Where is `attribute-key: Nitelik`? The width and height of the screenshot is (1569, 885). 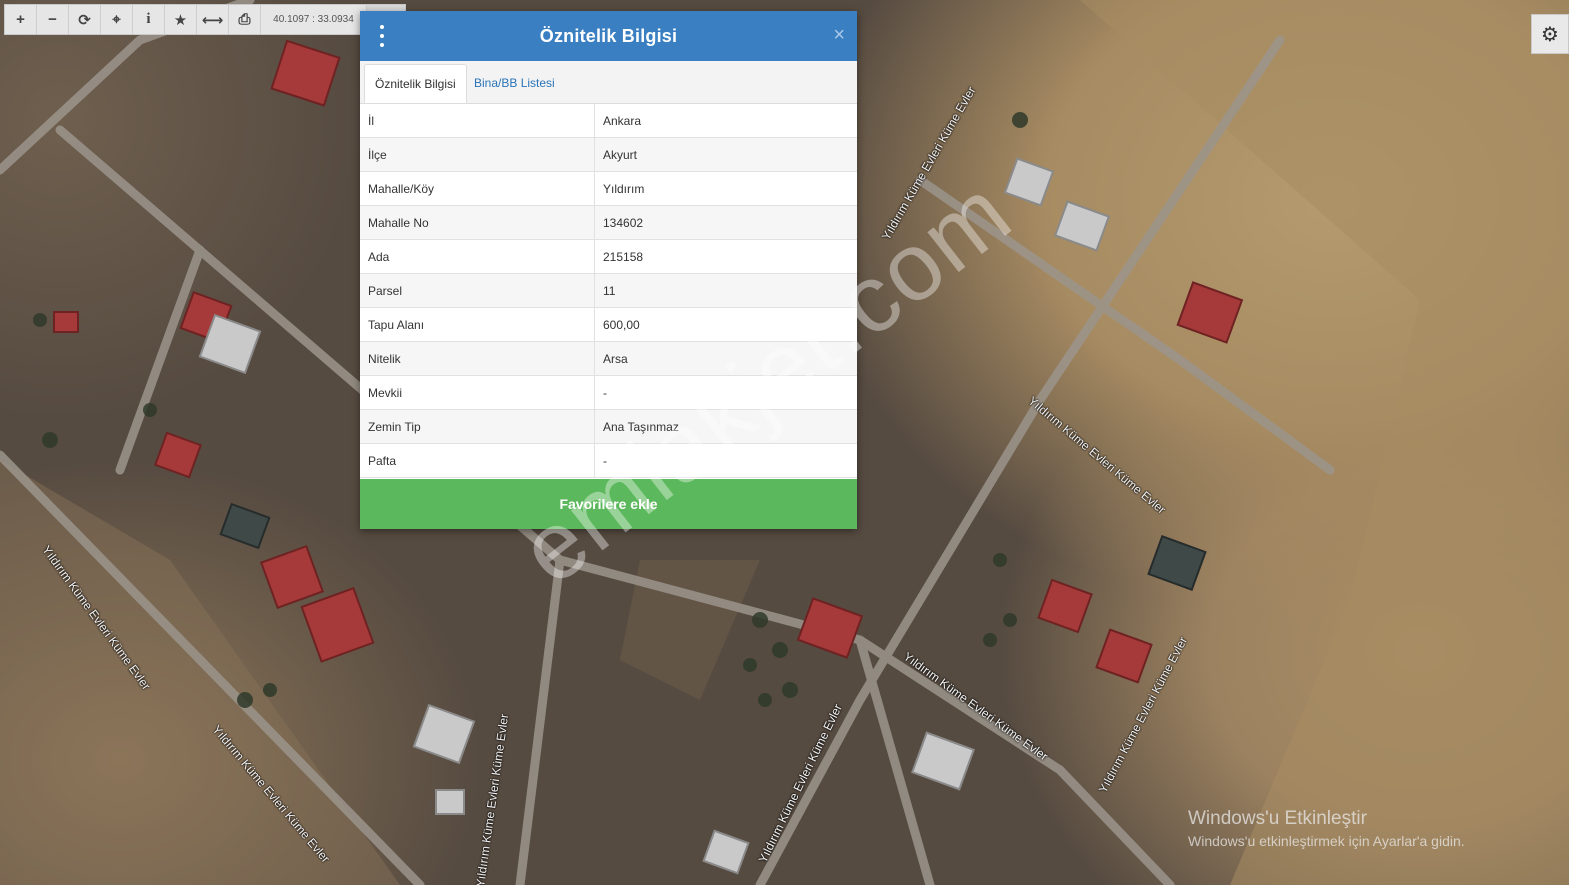
attribute-key: Nitelik is located at coordinates (477, 358).